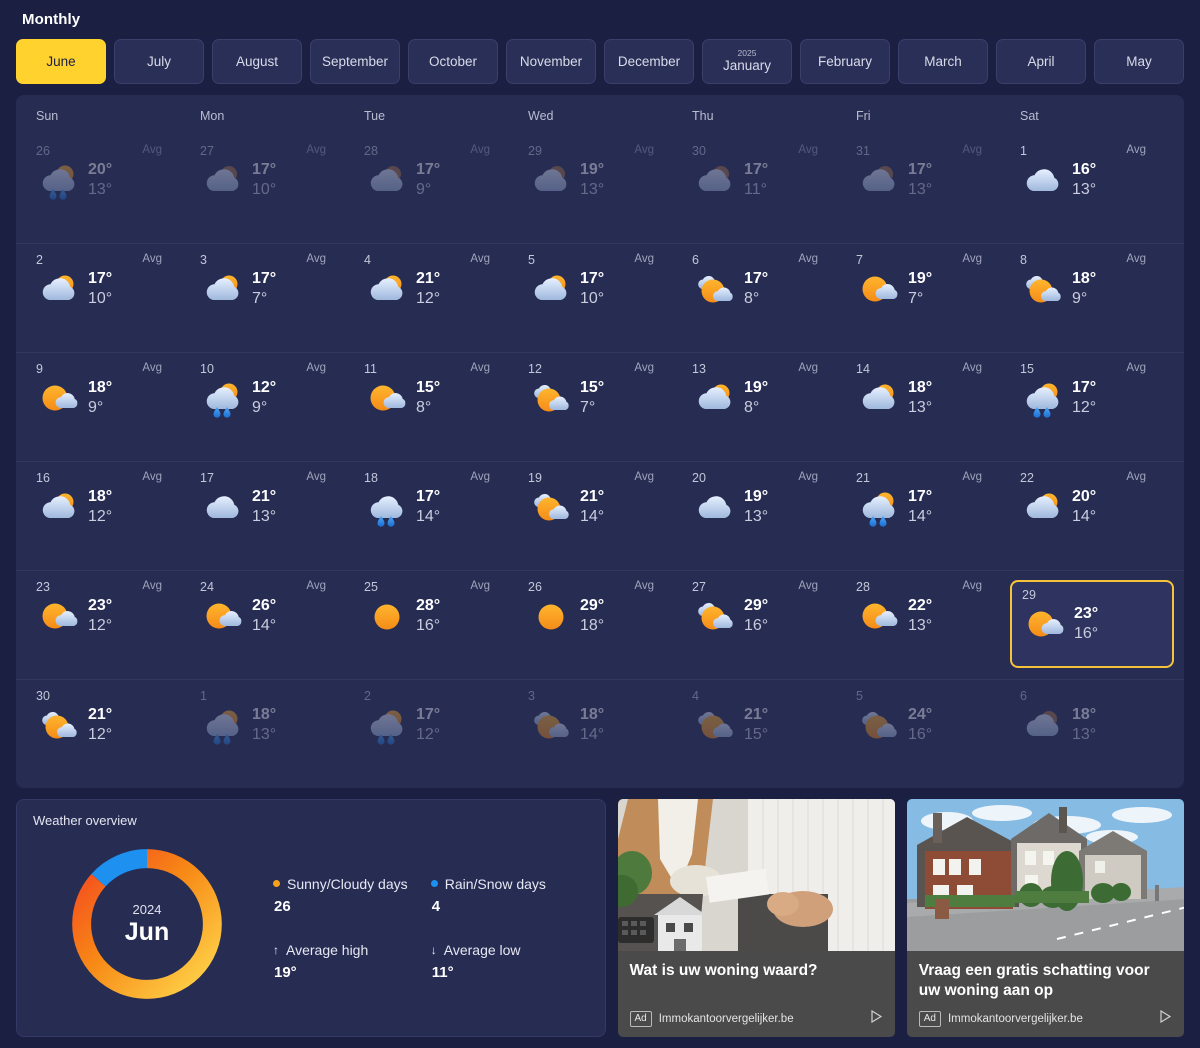 The width and height of the screenshot is (1200, 1048). Describe the element at coordinates (928, 734) in the screenshot. I see `calendar-day-cell: 5 24° 16°` at that location.